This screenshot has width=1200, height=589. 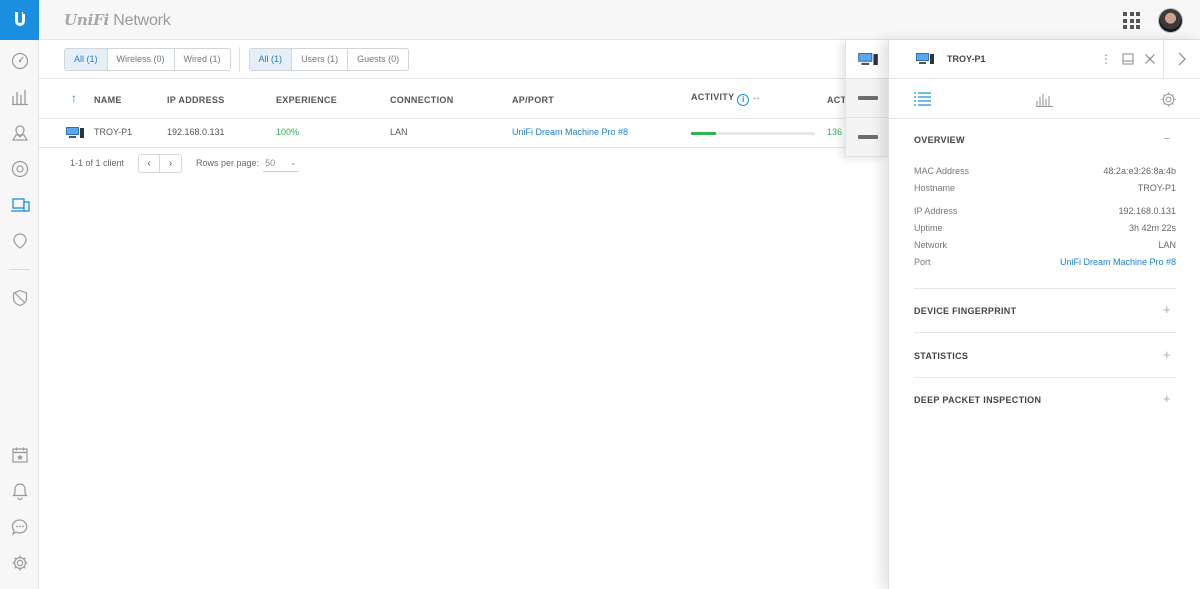 What do you see at coordinates (19, 133) in the screenshot?
I see `map-icon` at bounding box center [19, 133].